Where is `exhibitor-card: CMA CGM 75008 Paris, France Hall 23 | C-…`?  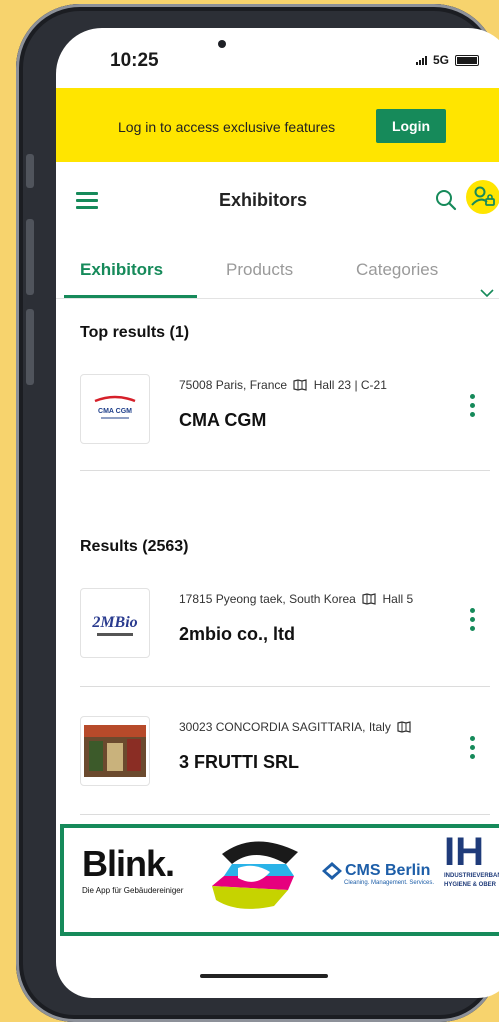
exhibitor-card: CMA CGM 75008 Paris, France Hall 23 | C-… is located at coordinates (280, 429).